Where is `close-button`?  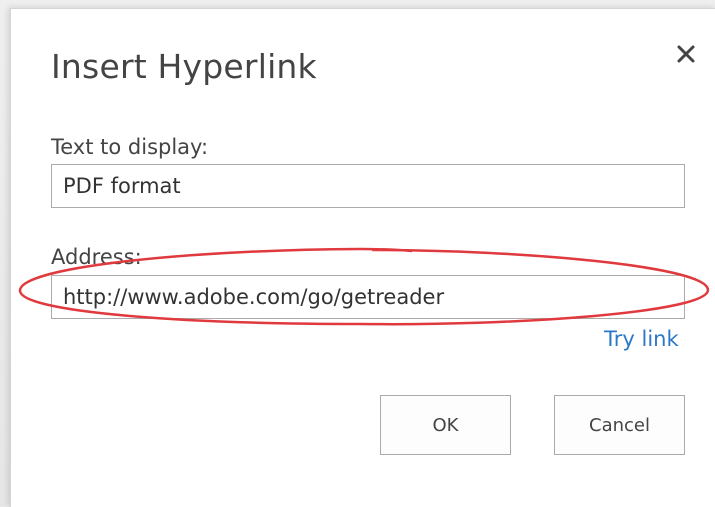 close-button is located at coordinates (686, 54).